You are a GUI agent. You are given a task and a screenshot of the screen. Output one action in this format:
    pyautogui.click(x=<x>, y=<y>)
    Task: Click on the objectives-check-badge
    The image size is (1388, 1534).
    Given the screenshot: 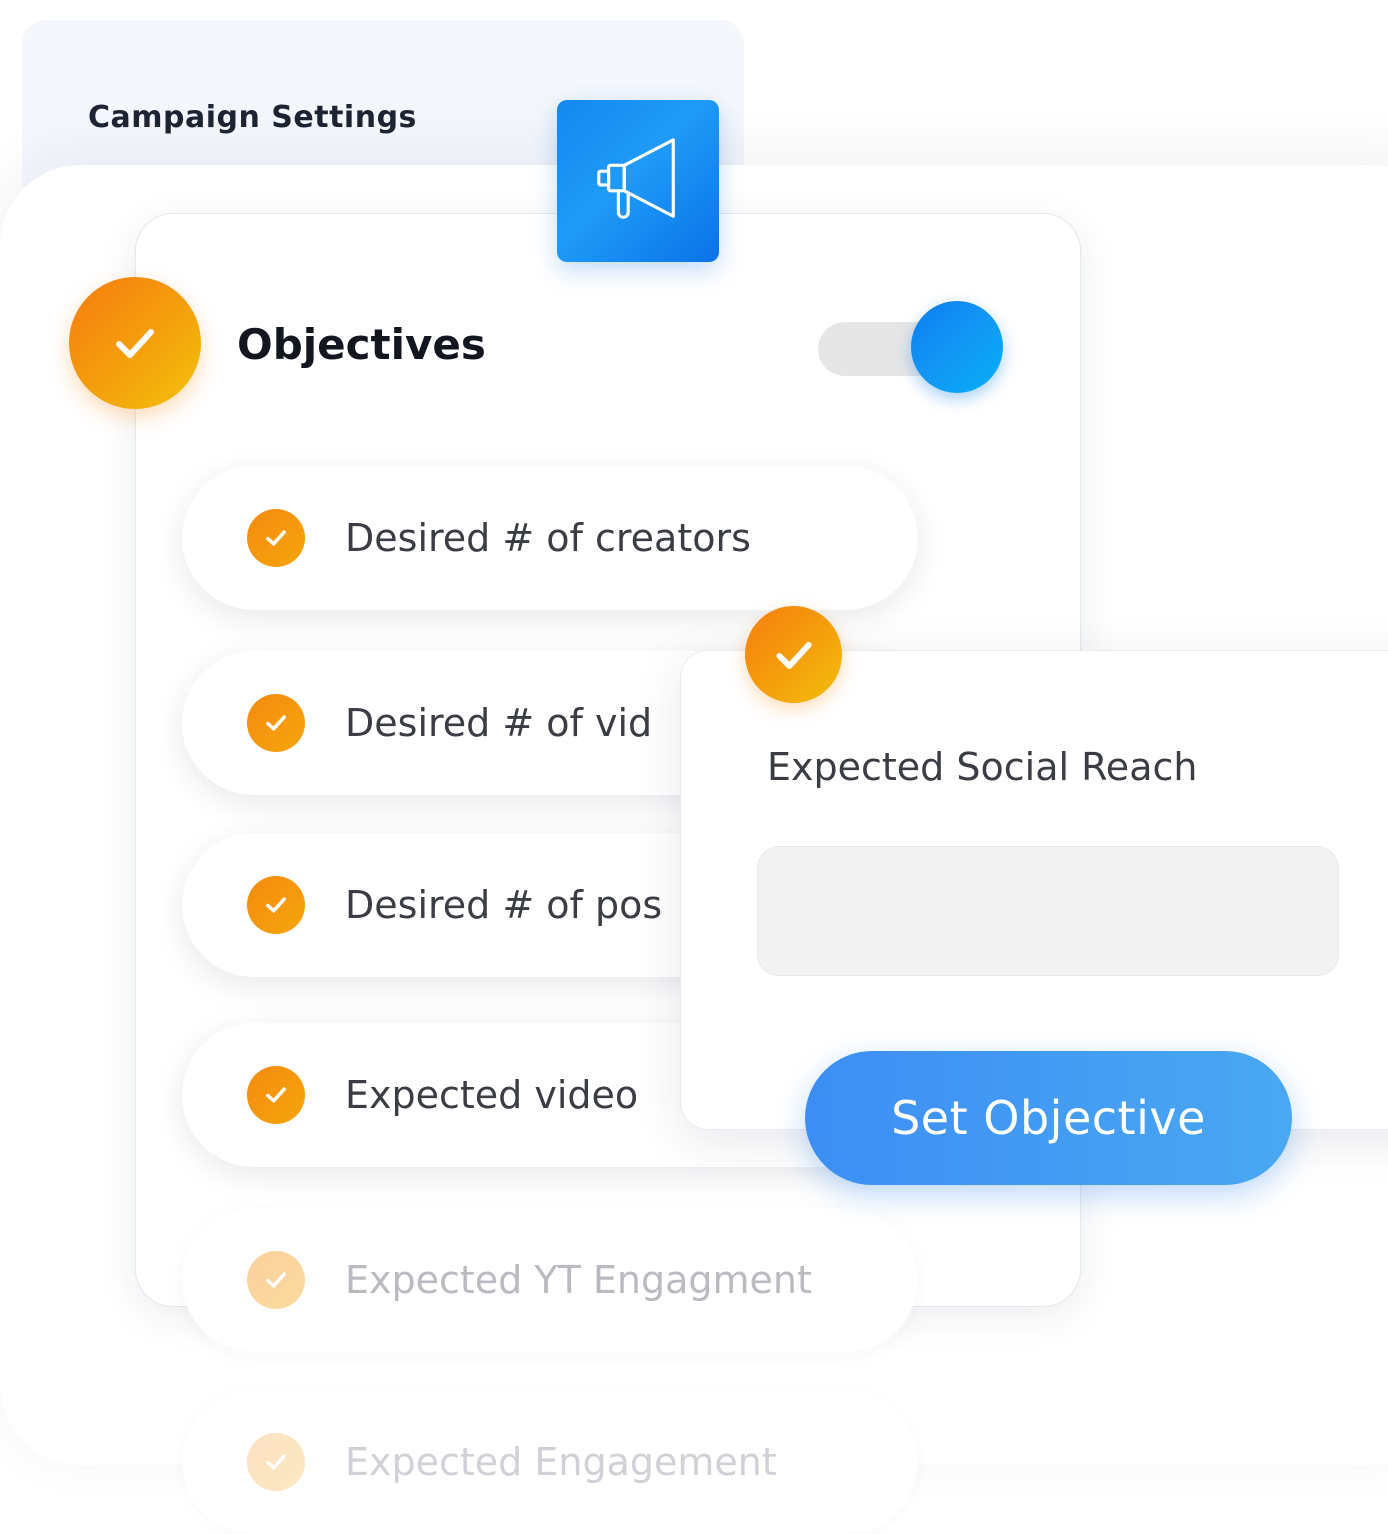 What is the action you would take?
    pyautogui.click(x=135, y=343)
    